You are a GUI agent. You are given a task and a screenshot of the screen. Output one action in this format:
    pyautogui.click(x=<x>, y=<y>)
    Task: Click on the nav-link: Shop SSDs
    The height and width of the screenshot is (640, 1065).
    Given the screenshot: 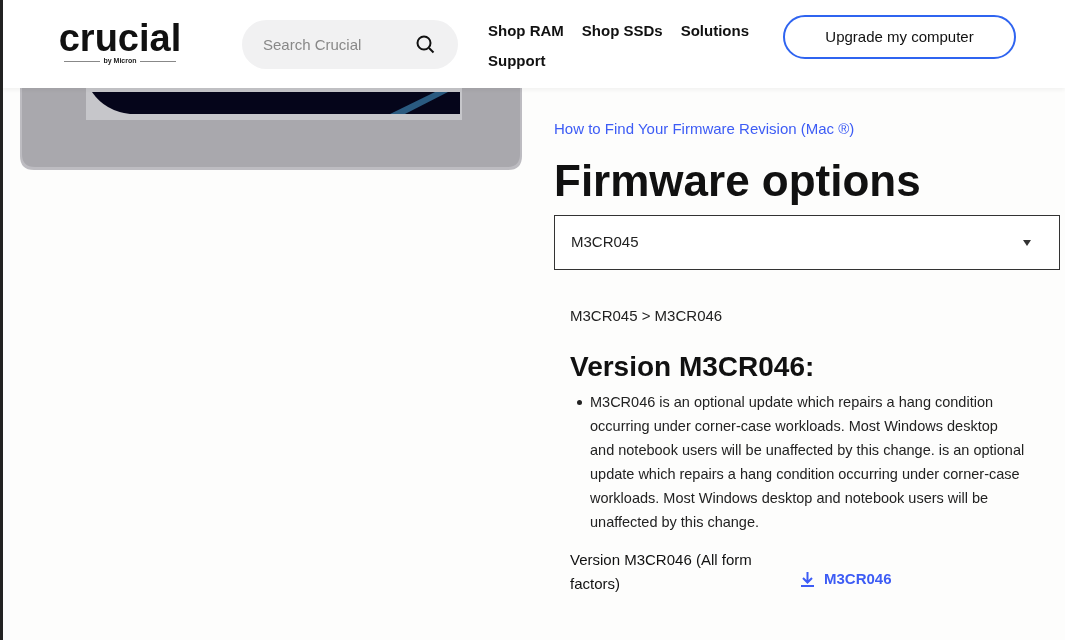 What is the action you would take?
    pyautogui.click(x=622, y=31)
    